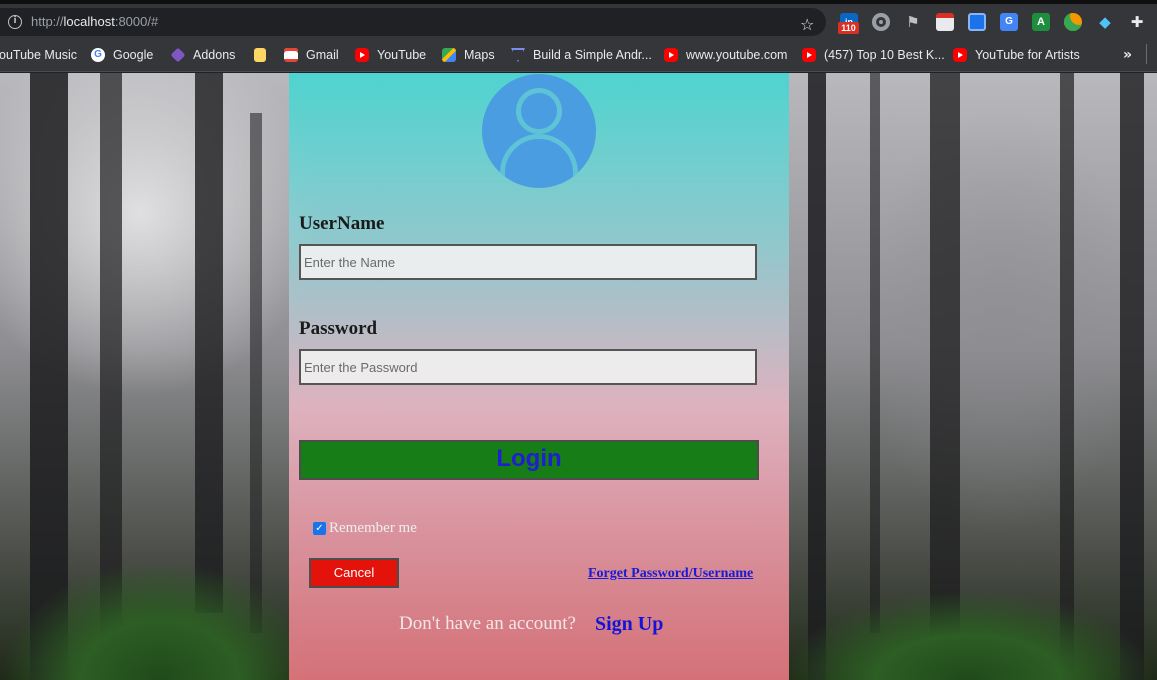 This screenshot has width=1157, height=680. I want to click on bookmark-maps: Maps, so click(468, 55).